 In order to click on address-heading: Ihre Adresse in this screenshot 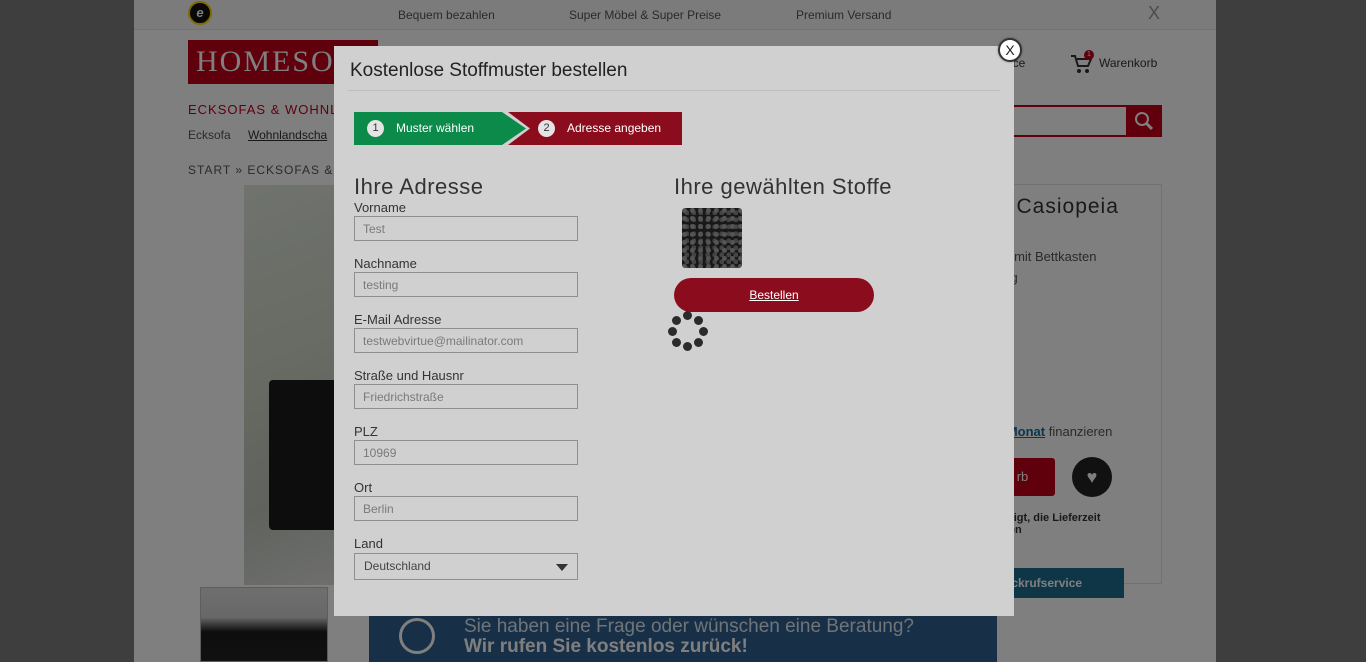, I will do `click(419, 186)`.